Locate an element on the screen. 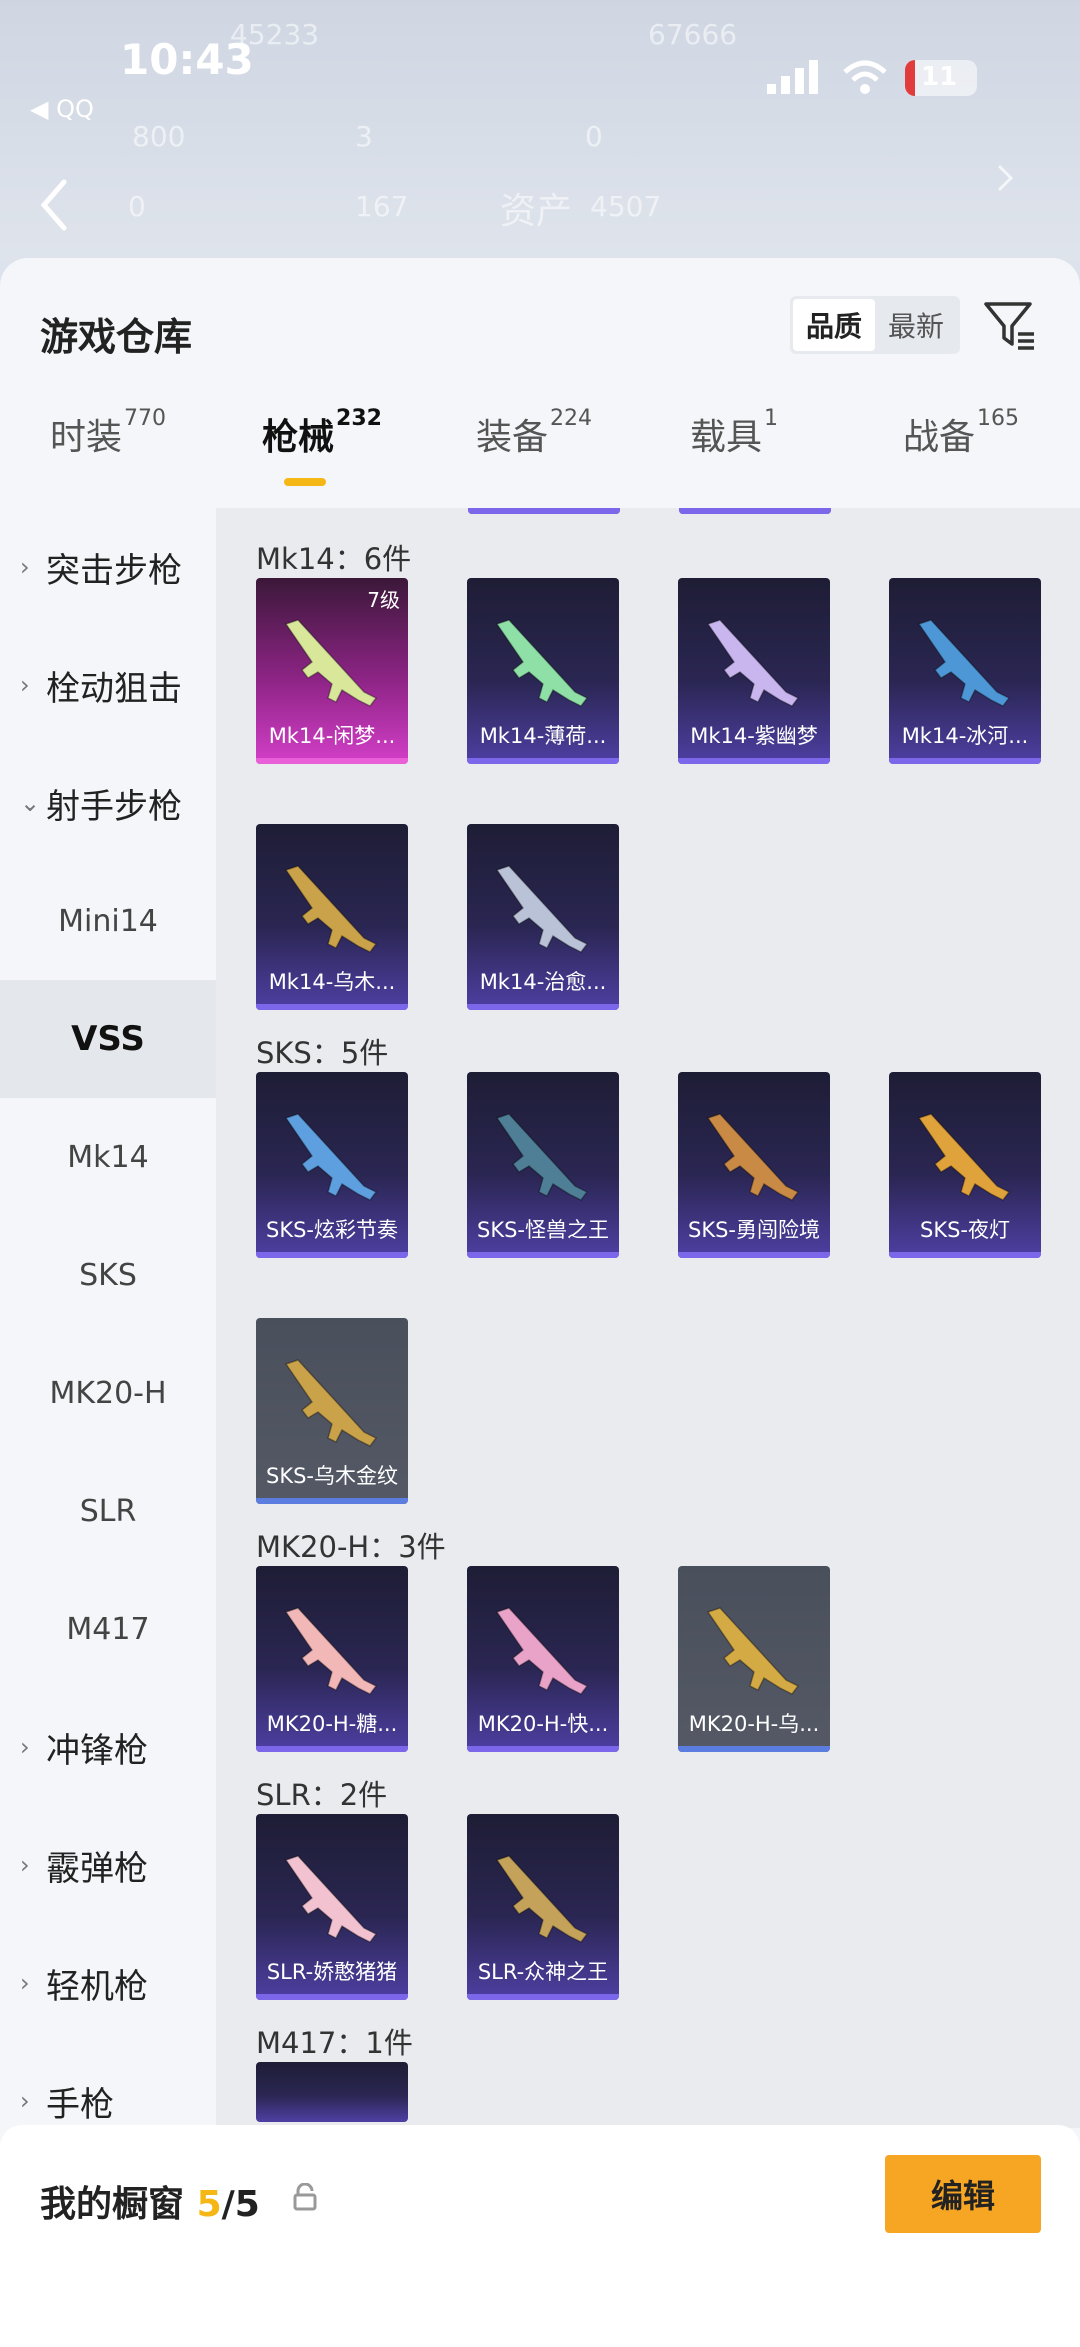 The image size is (1080, 2347). weapon-card: SKS-怪兽之王 is located at coordinates (543, 1165).